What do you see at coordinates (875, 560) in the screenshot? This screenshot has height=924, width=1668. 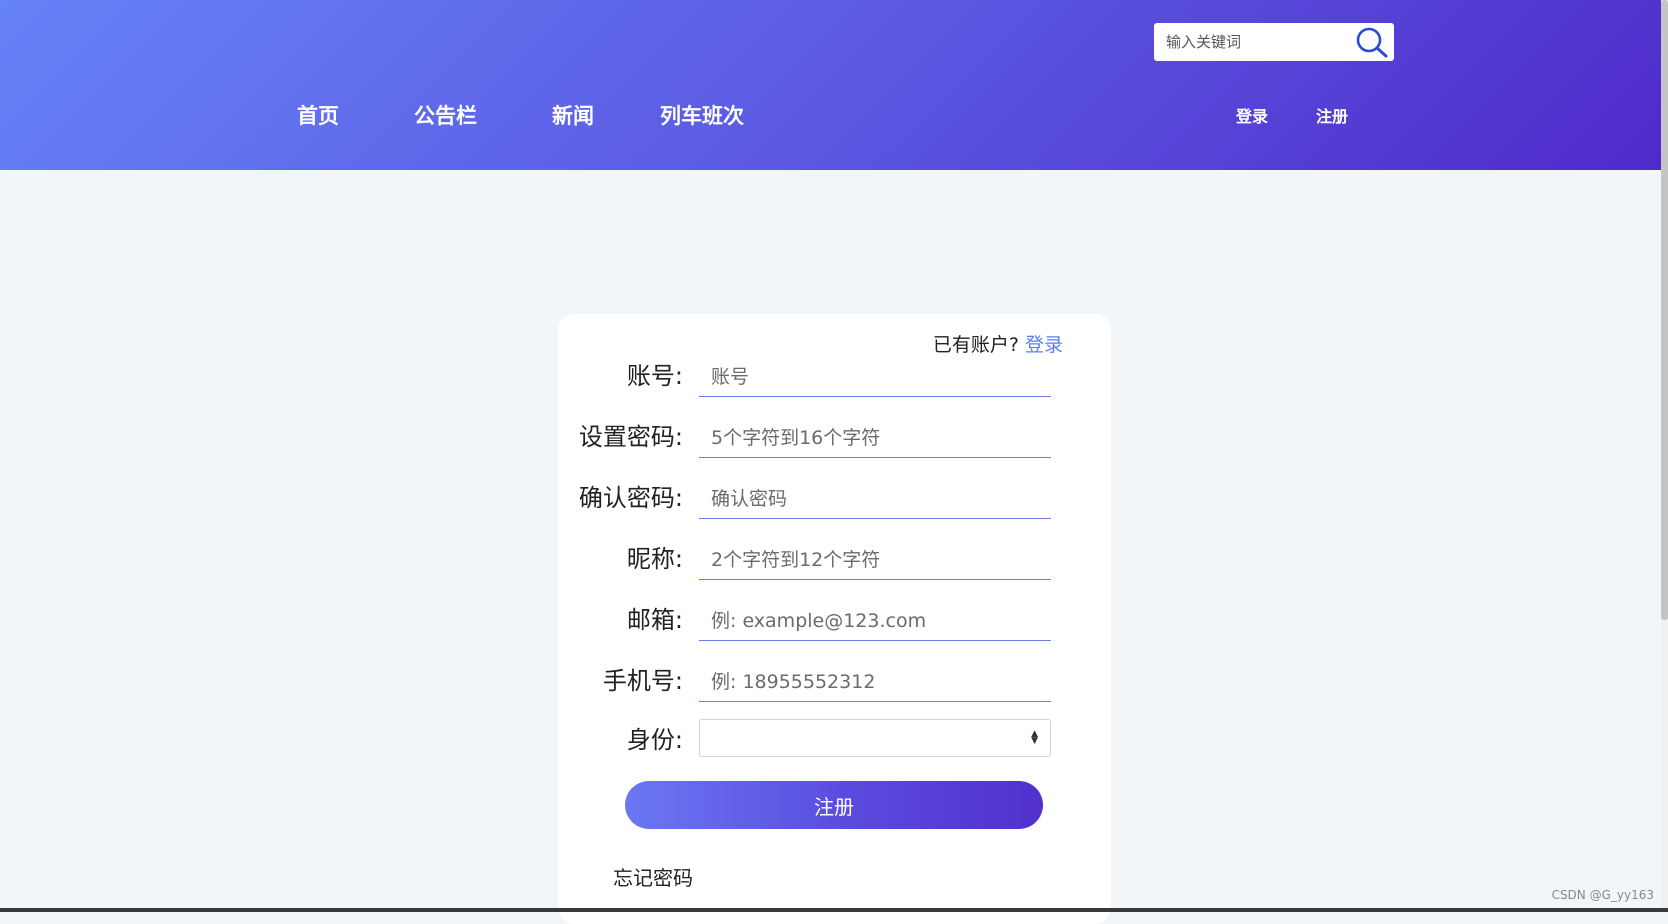 I see `nickname-input` at bounding box center [875, 560].